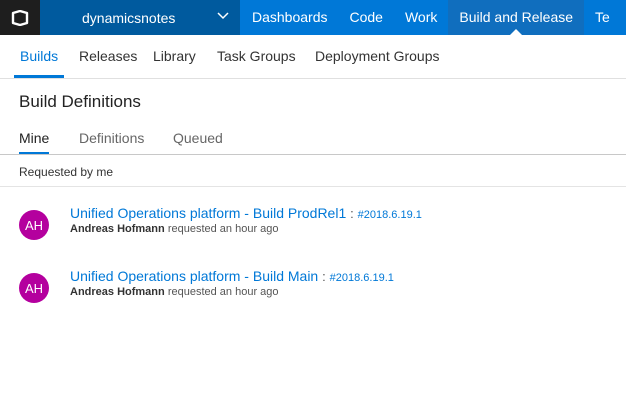  What do you see at coordinates (194, 276) in the screenshot?
I see `build-definition-link: Unified Operations platform - Build Main` at bounding box center [194, 276].